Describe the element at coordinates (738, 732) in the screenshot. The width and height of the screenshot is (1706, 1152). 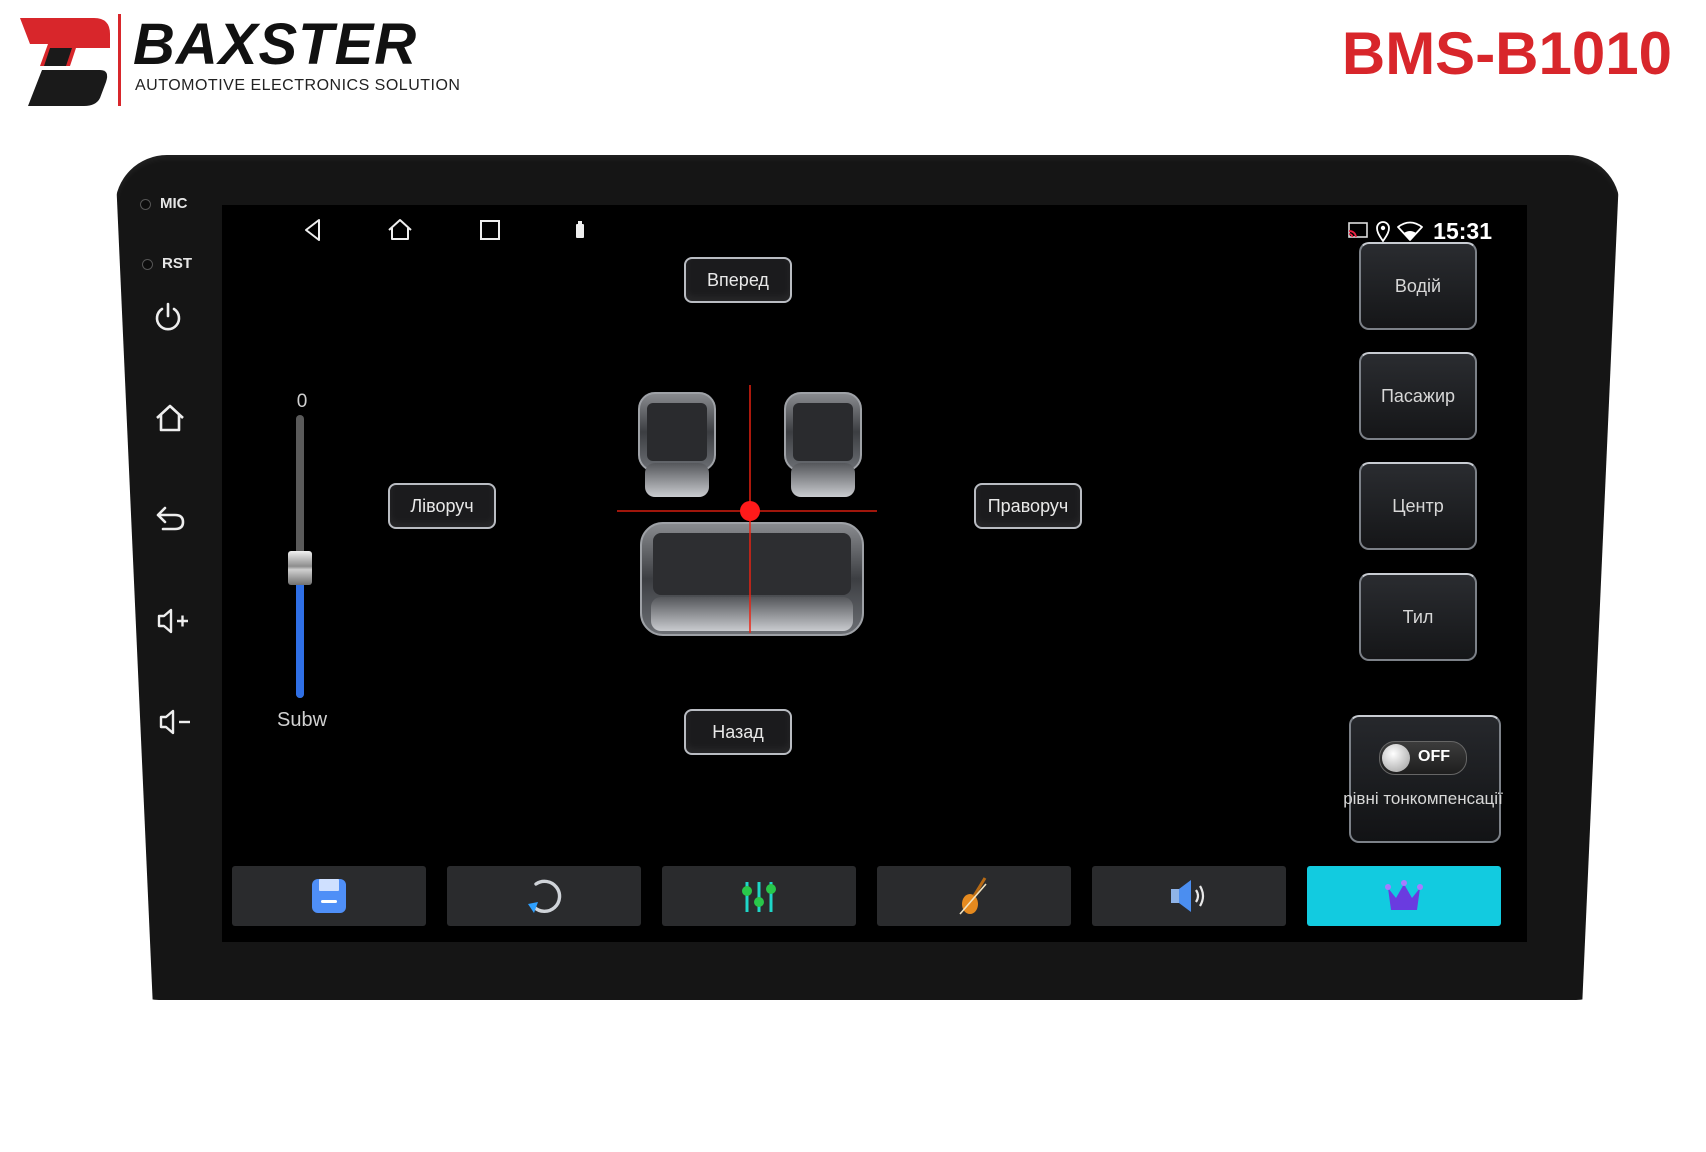
I see `back-button: Назад` at that location.